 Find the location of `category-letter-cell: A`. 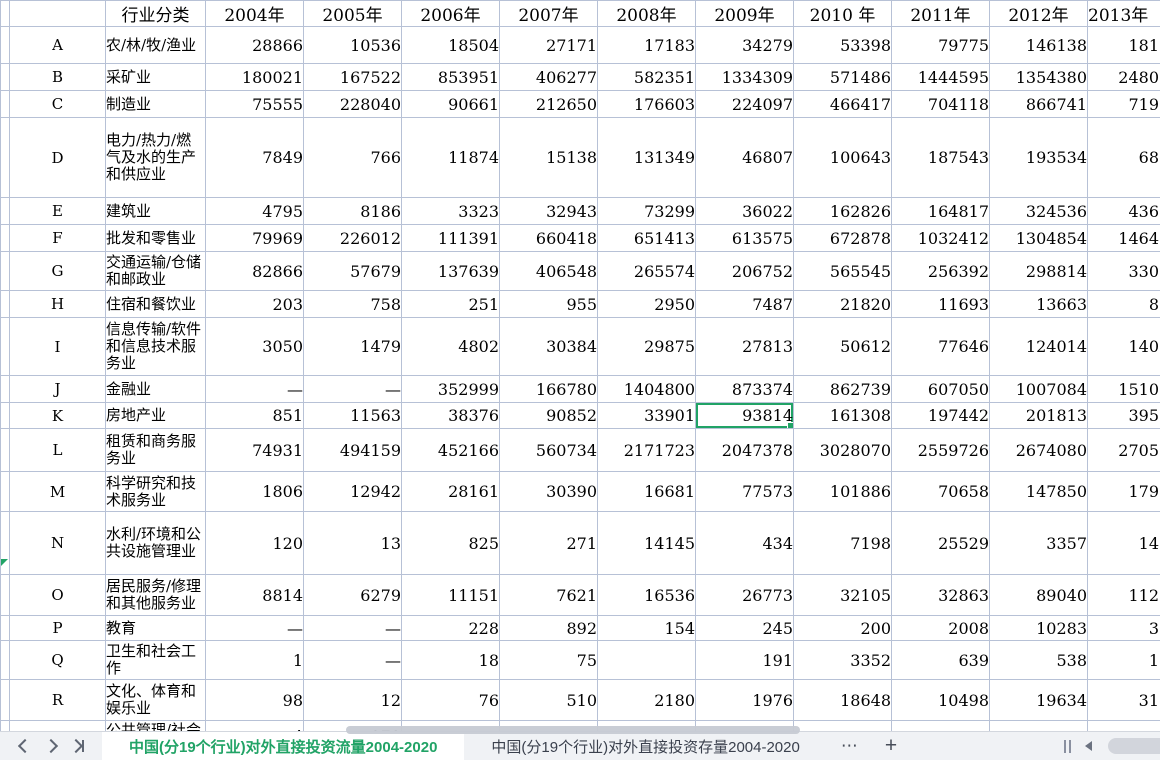

category-letter-cell: A is located at coordinates (58, 45).